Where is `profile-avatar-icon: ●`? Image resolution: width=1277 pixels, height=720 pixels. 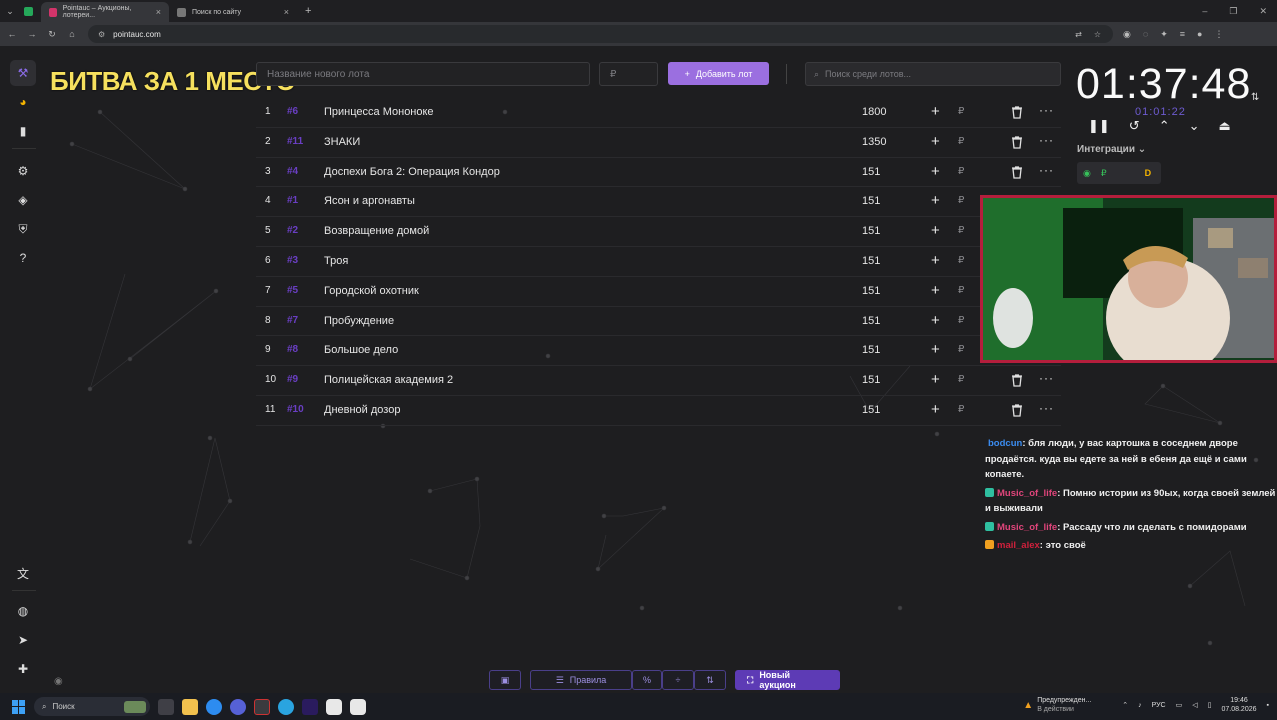
profile-avatar-icon: ● is located at coordinates (1199, 34).